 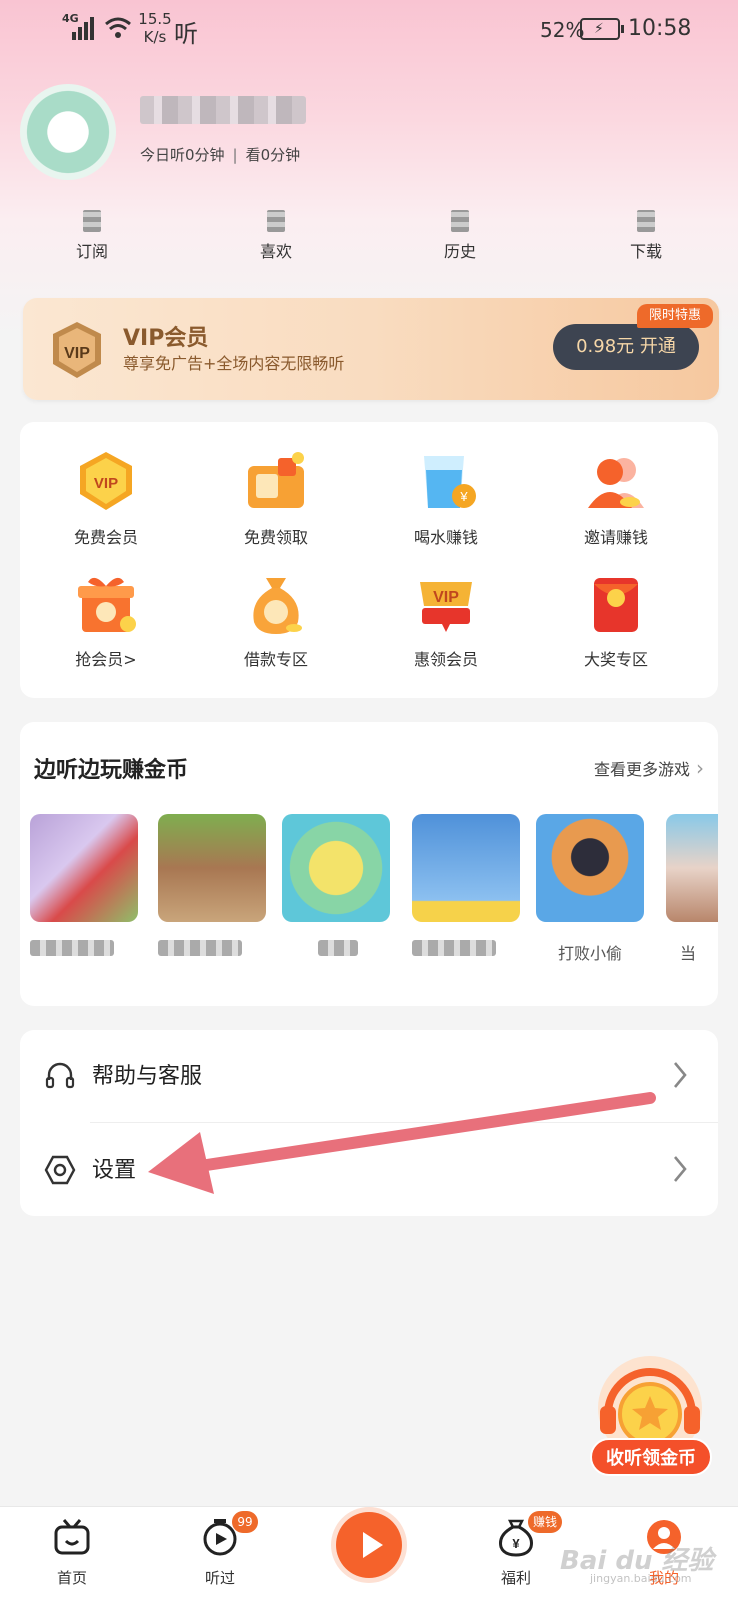 I want to click on gift-icon, so click(x=107, y=604).